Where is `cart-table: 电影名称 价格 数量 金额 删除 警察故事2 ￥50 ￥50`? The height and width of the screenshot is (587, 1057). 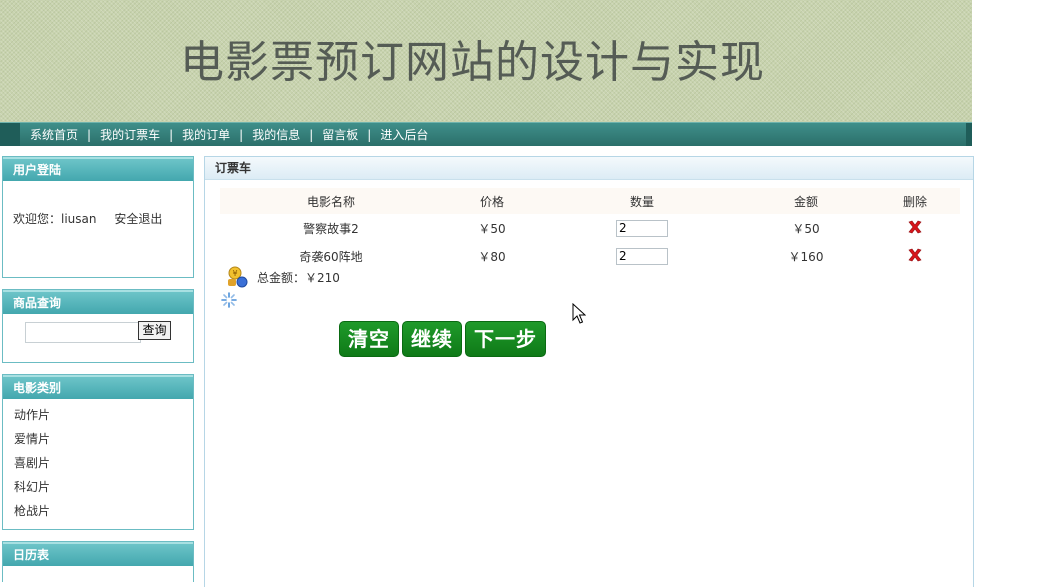 cart-table: 电影名称 价格 数量 金额 删除 警察故事2 ￥50 ￥50 is located at coordinates (590, 229).